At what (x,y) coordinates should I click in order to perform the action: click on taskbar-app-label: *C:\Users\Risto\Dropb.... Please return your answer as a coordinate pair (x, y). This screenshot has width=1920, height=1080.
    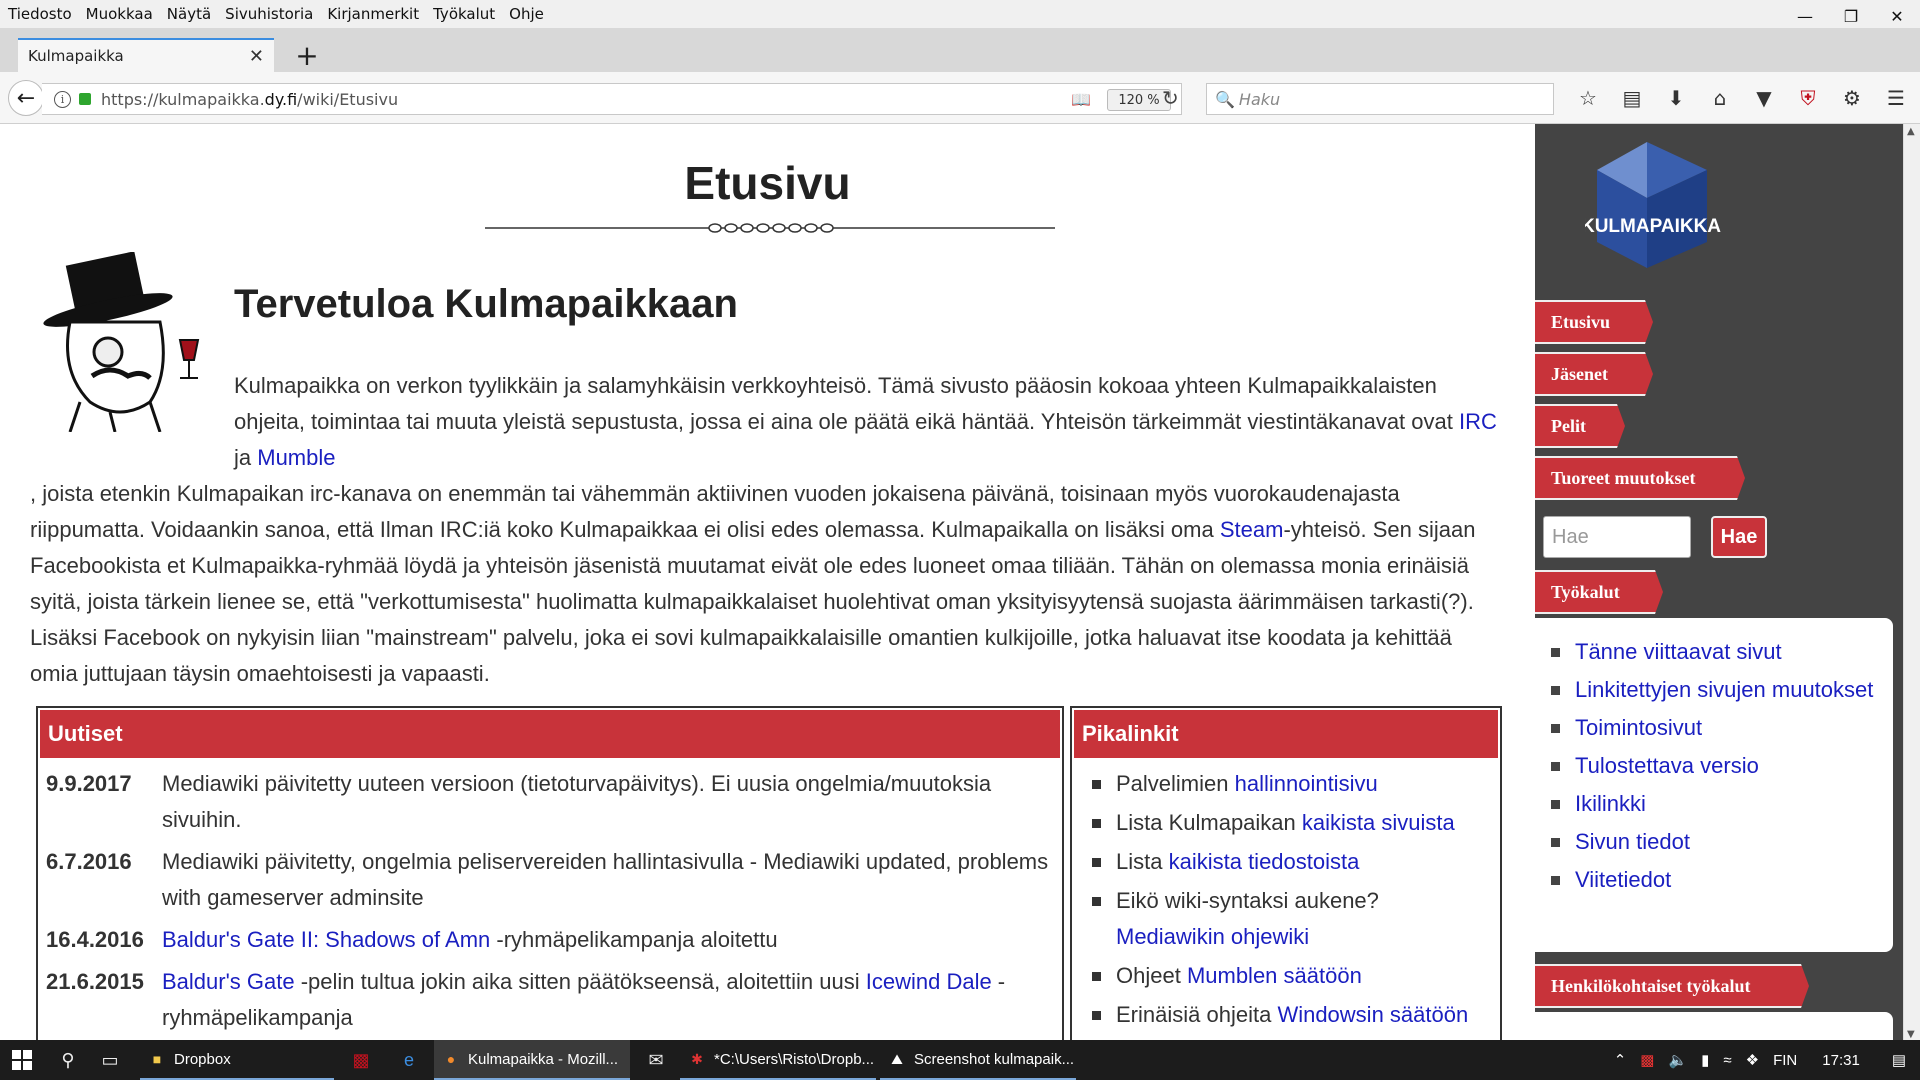
    Looking at the image, I should click on (794, 1059).